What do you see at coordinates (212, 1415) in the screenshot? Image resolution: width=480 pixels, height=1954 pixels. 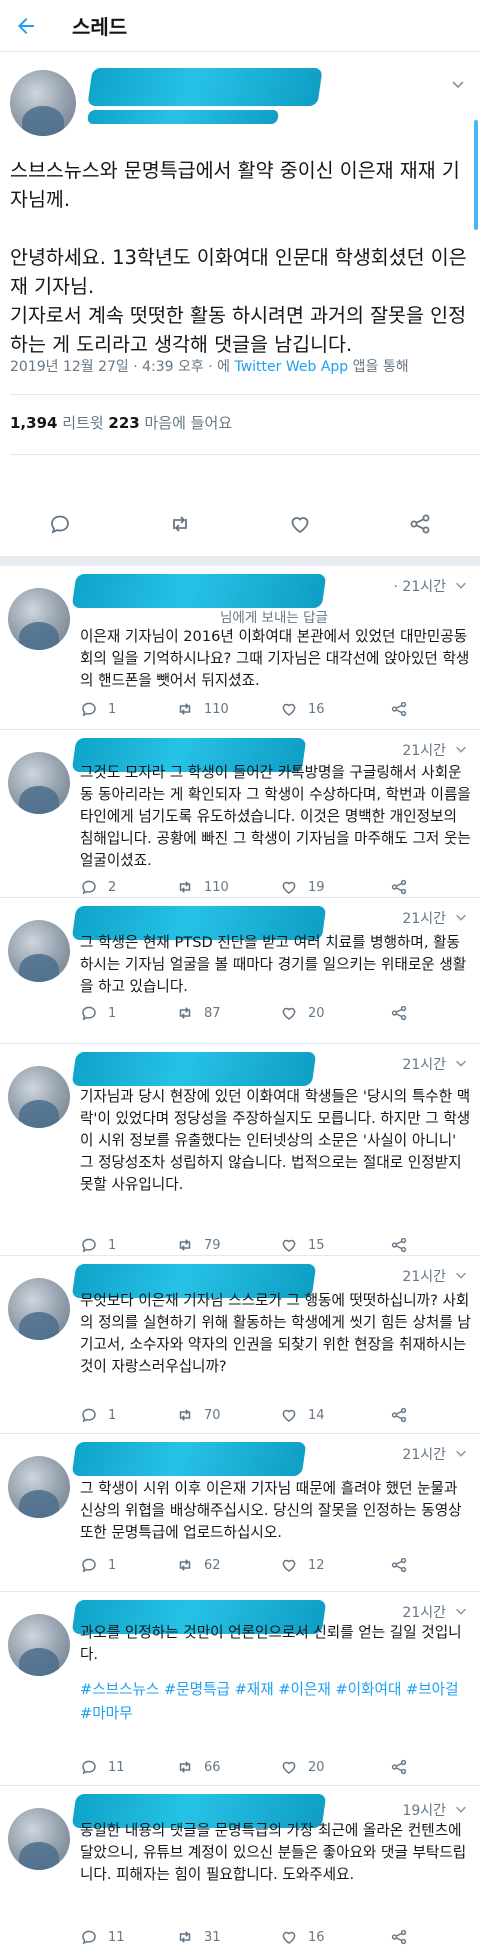 I see `retweet-count: 70` at bounding box center [212, 1415].